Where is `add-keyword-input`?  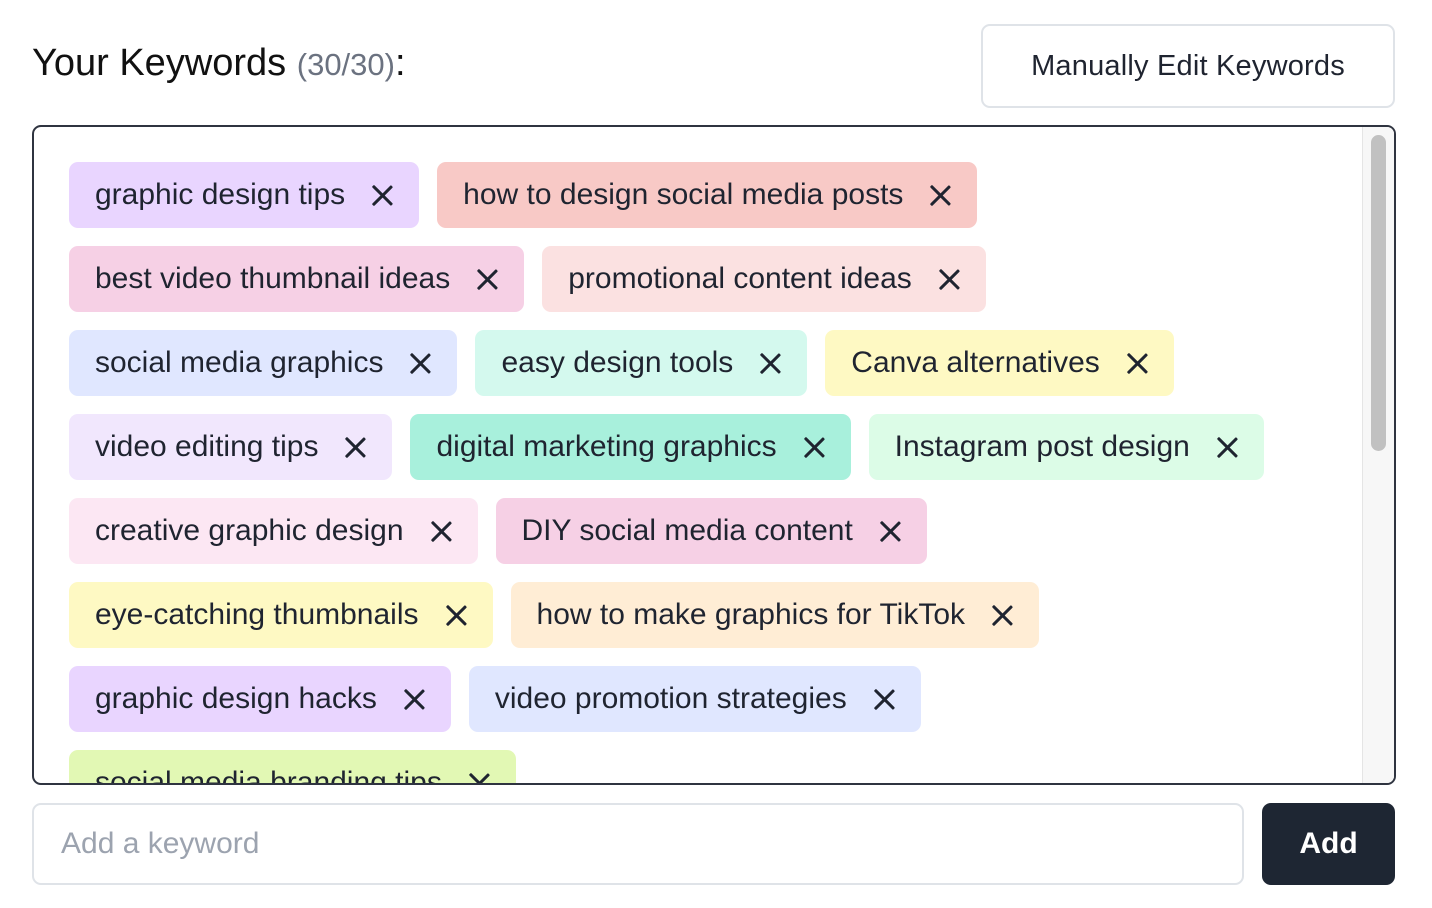 add-keyword-input is located at coordinates (638, 844).